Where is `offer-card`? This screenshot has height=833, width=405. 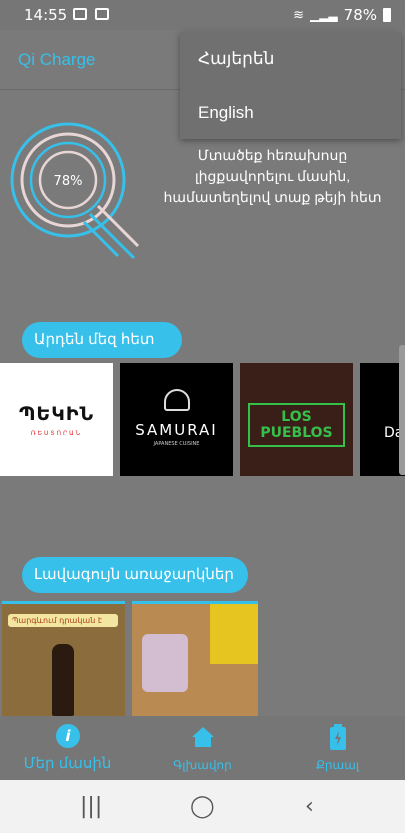
offer-card is located at coordinates (195, 658).